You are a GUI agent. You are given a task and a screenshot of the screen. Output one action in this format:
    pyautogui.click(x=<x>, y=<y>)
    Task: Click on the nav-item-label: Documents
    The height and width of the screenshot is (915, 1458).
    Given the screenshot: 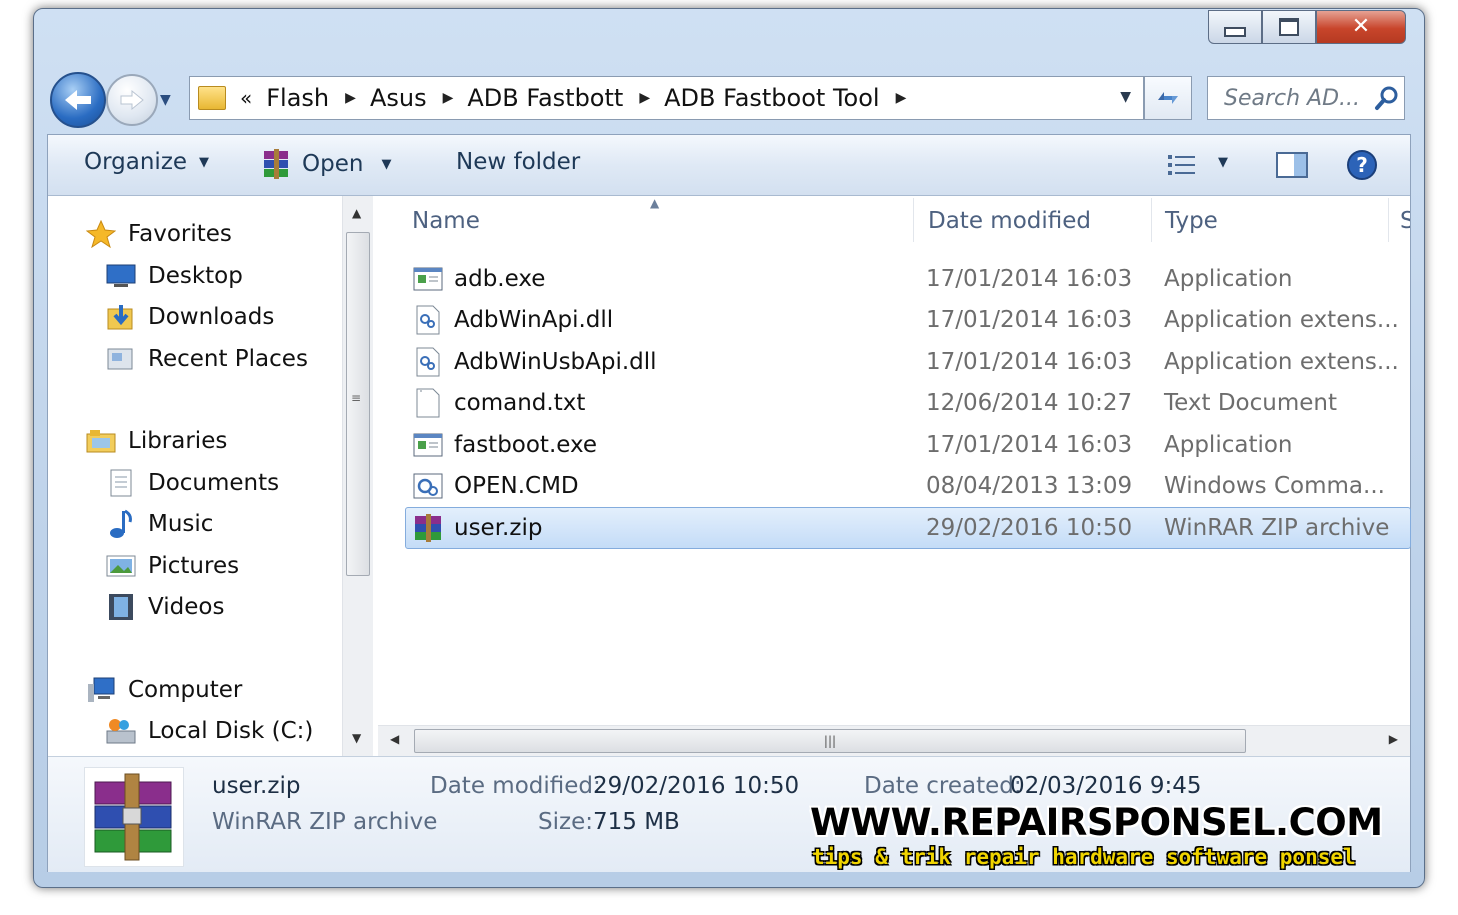 What is the action you would take?
    pyautogui.click(x=214, y=483)
    